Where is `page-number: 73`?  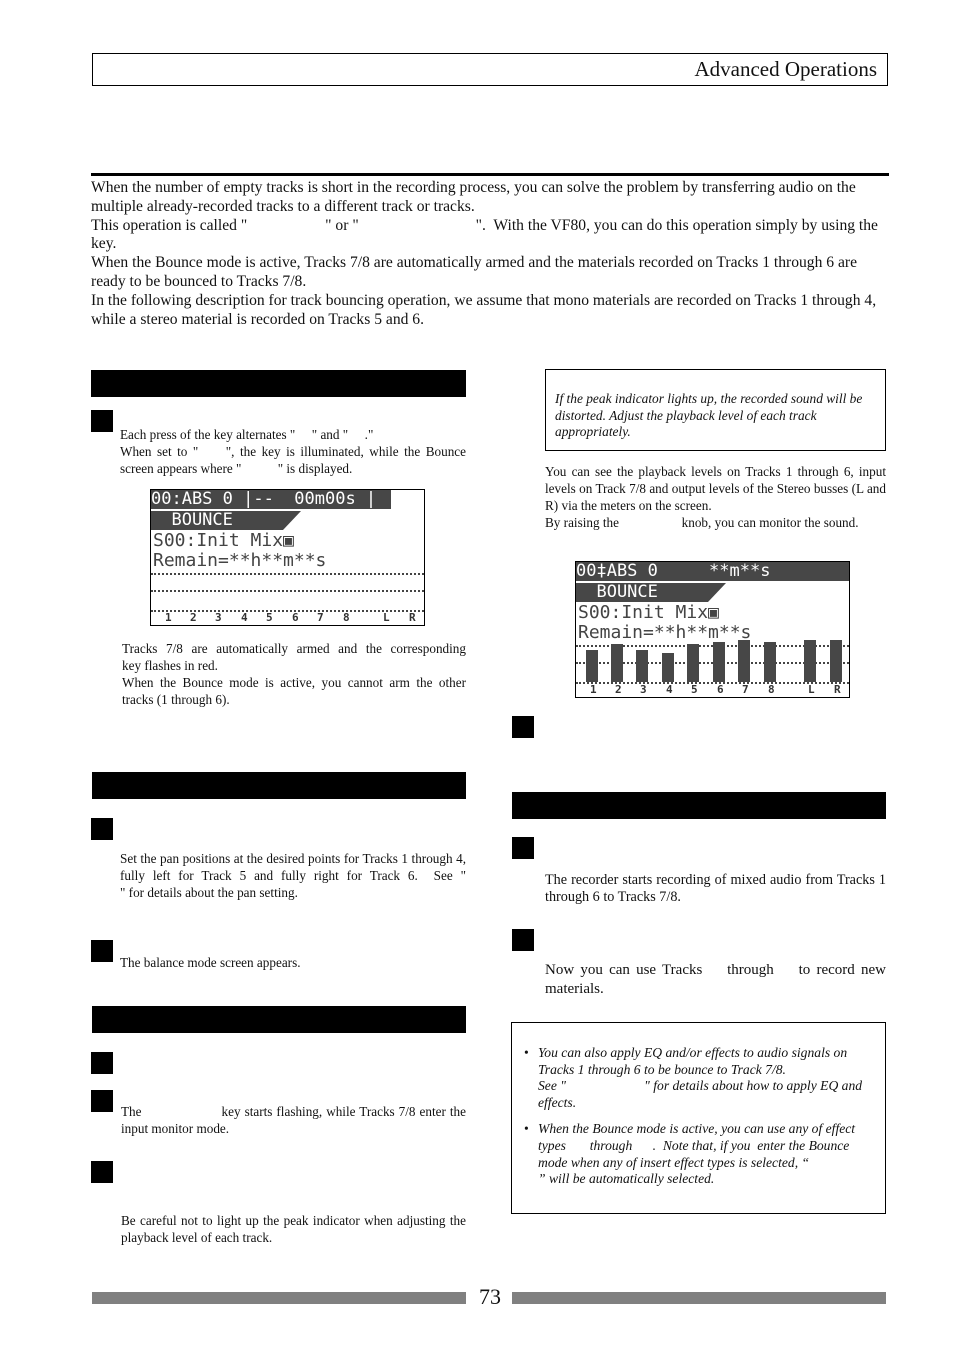 page-number: 73 is located at coordinates (490, 1296).